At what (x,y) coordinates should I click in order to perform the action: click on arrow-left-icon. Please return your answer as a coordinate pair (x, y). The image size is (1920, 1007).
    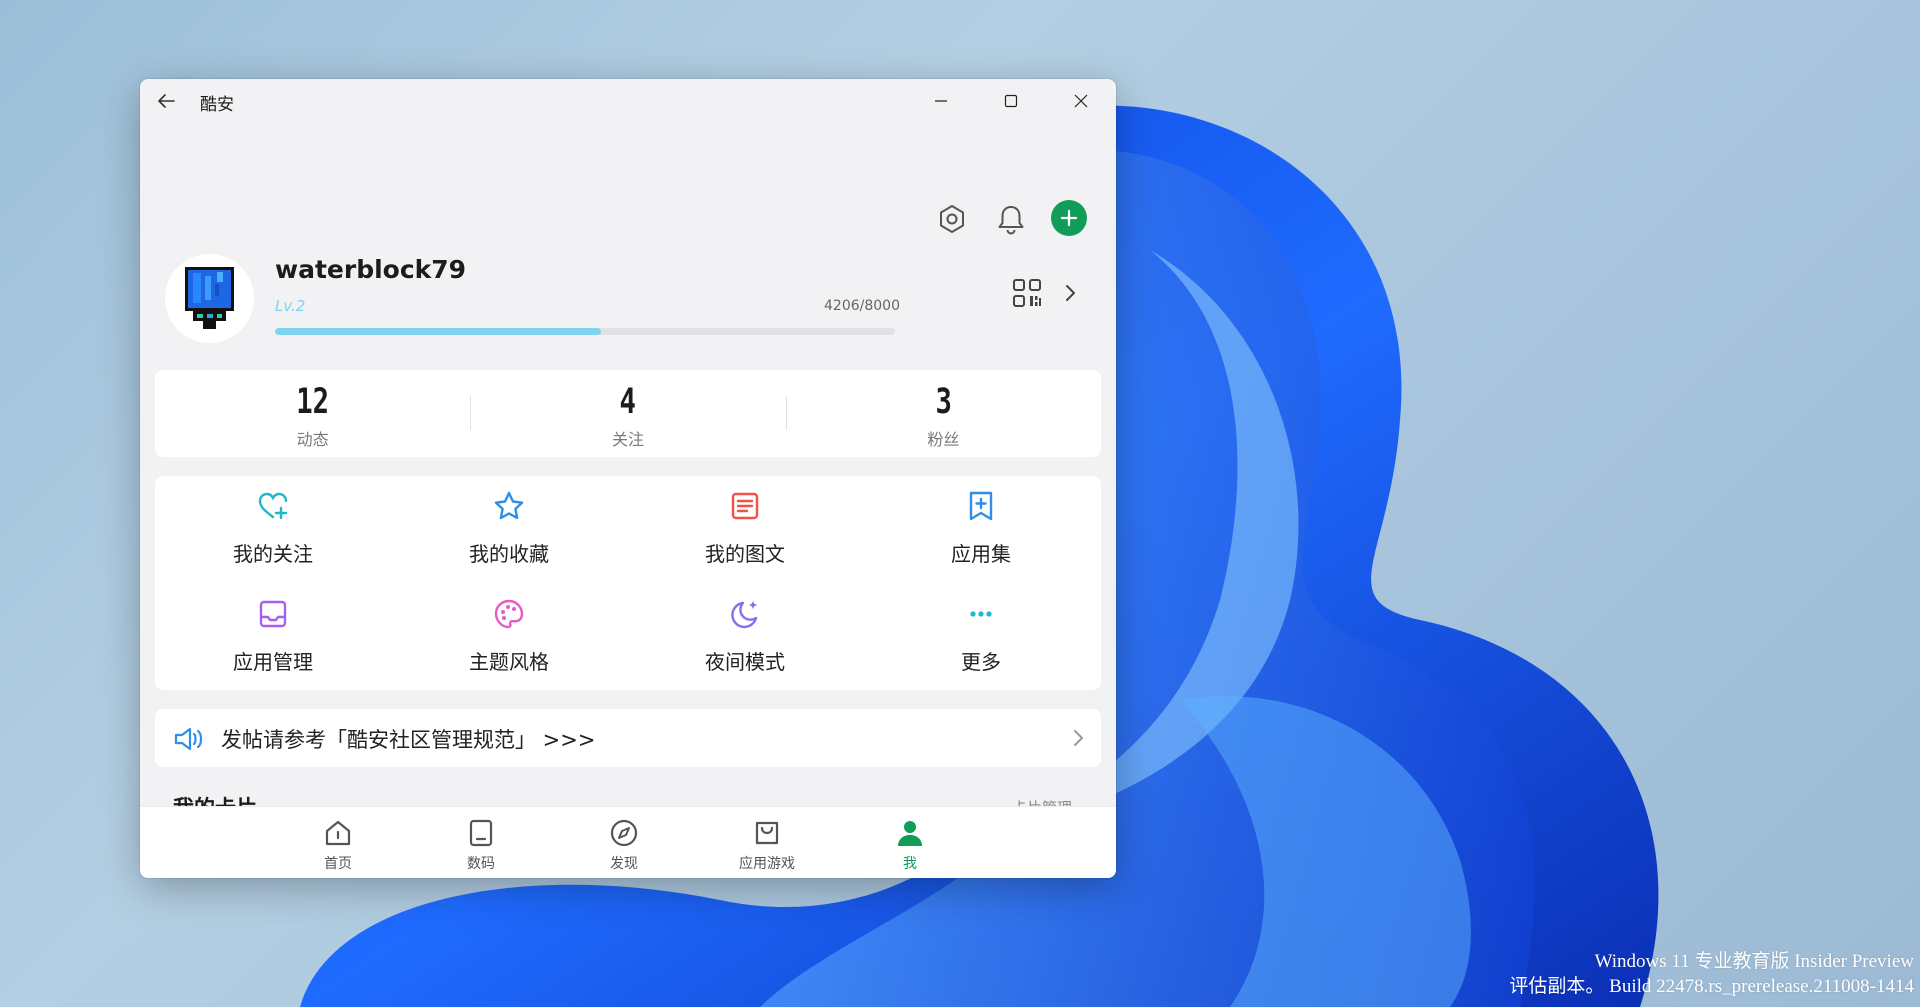
    Looking at the image, I should click on (166, 101).